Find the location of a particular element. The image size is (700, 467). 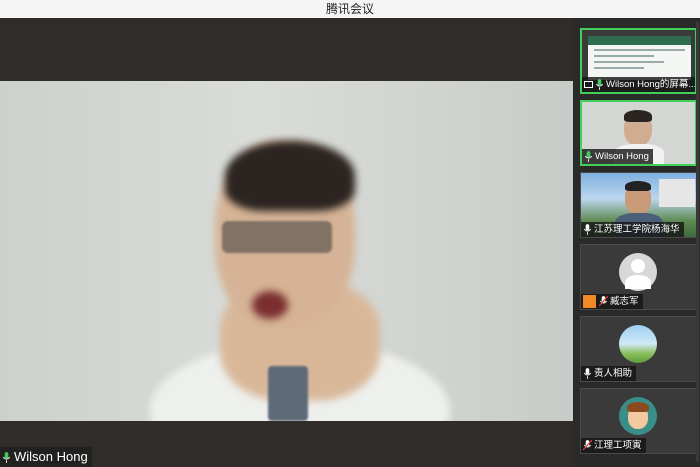

tile-label: 责人相助 is located at coordinates (609, 373).